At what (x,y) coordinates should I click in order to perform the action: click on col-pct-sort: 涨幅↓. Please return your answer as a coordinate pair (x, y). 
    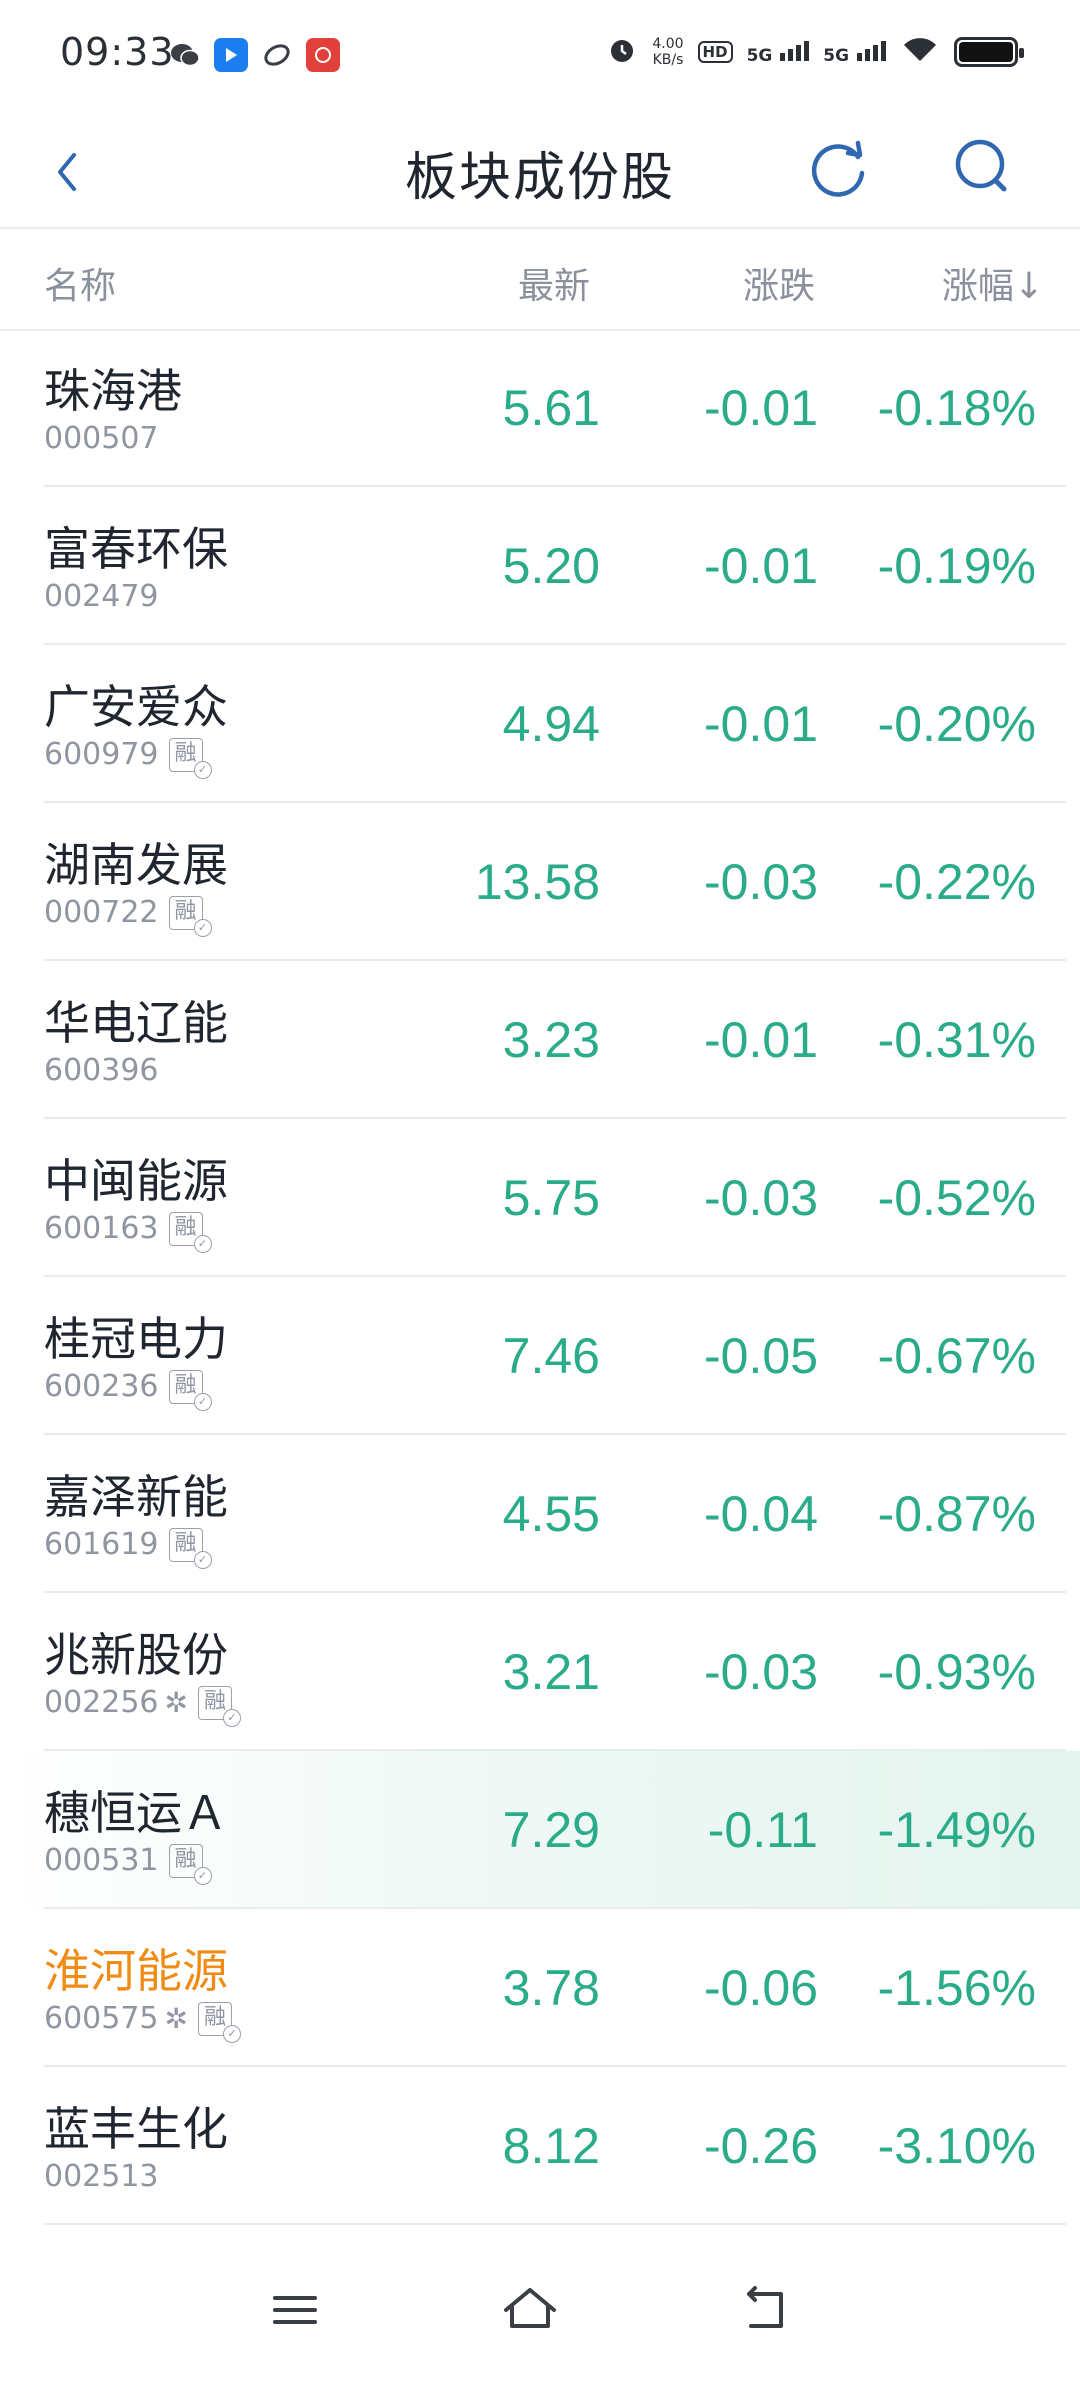
    Looking at the image, I should click on (993, 283).